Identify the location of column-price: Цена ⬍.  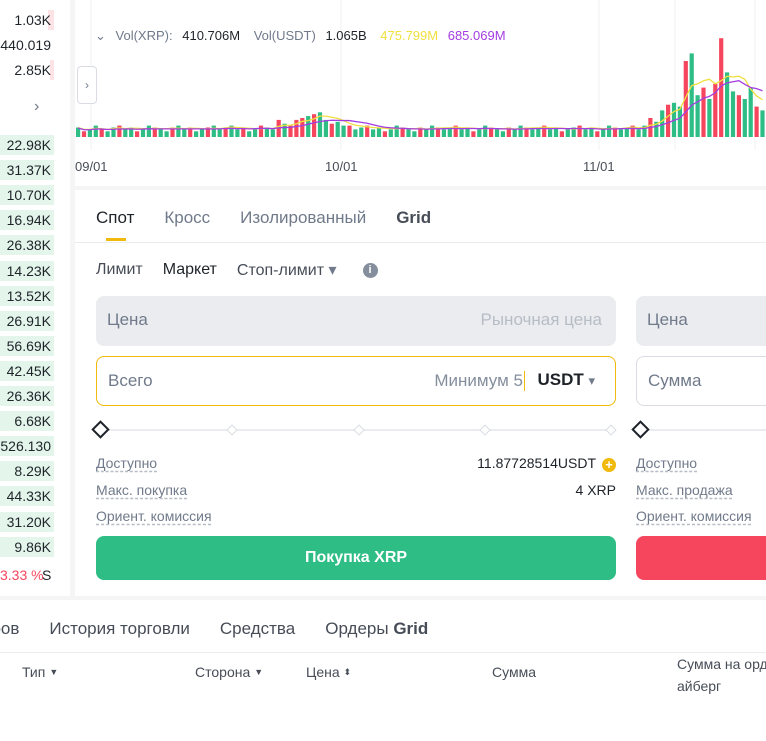
(328, 672).